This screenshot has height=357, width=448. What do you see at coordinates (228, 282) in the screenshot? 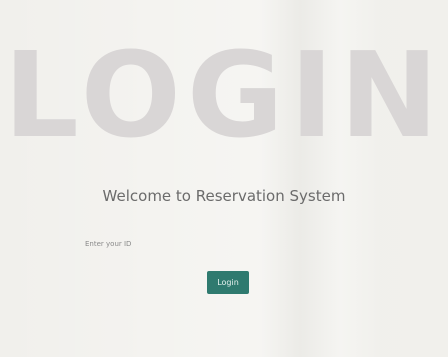
I see `login-button: Login` at bounding box center [228, 282].